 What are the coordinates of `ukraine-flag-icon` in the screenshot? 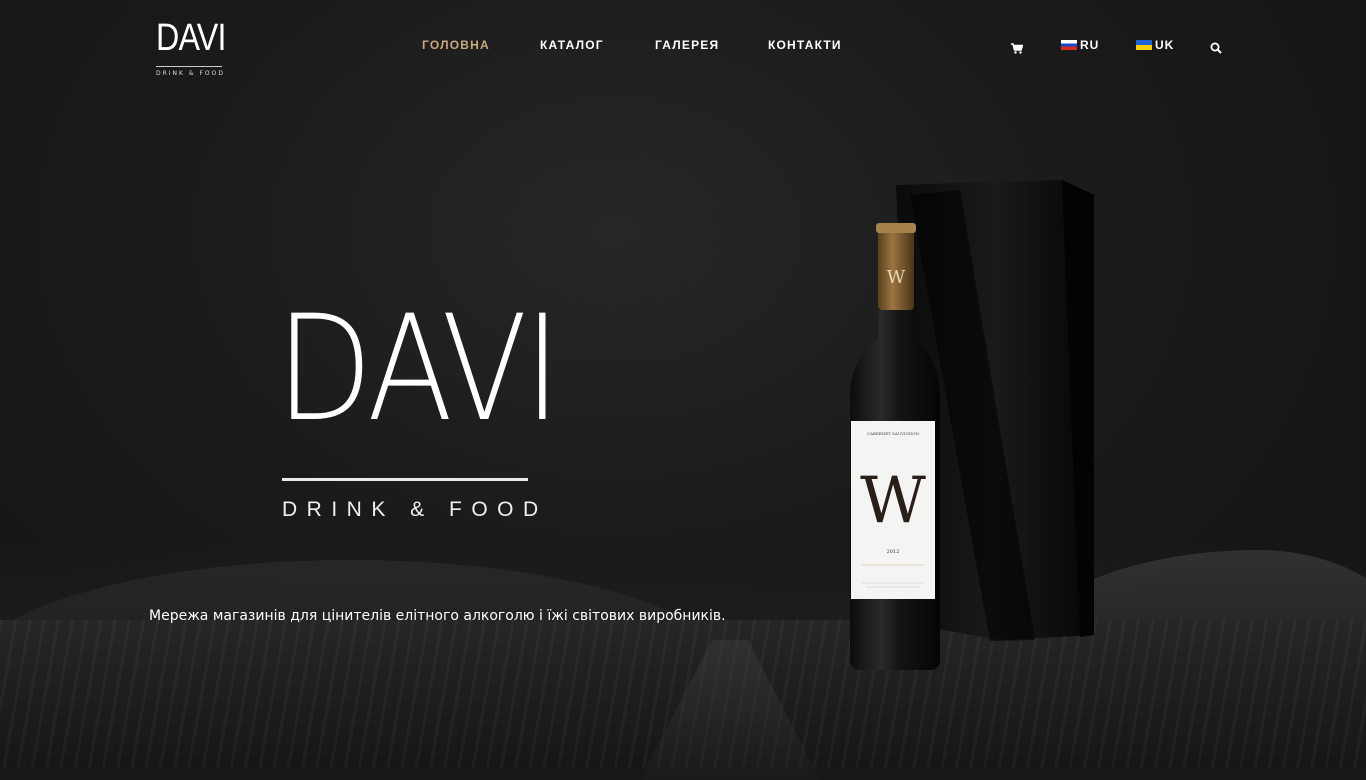 It's located at (1144, 45).